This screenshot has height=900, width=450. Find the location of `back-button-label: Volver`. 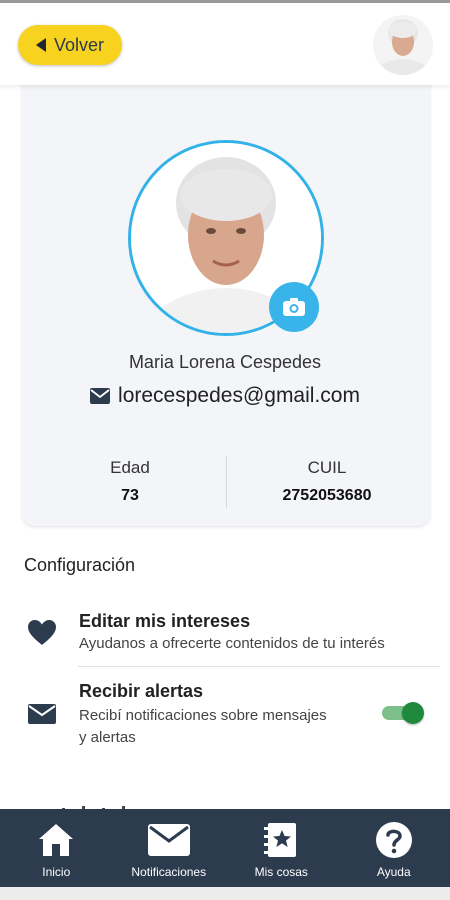

back-button-label: Volver is located at coordinates (79, 44).